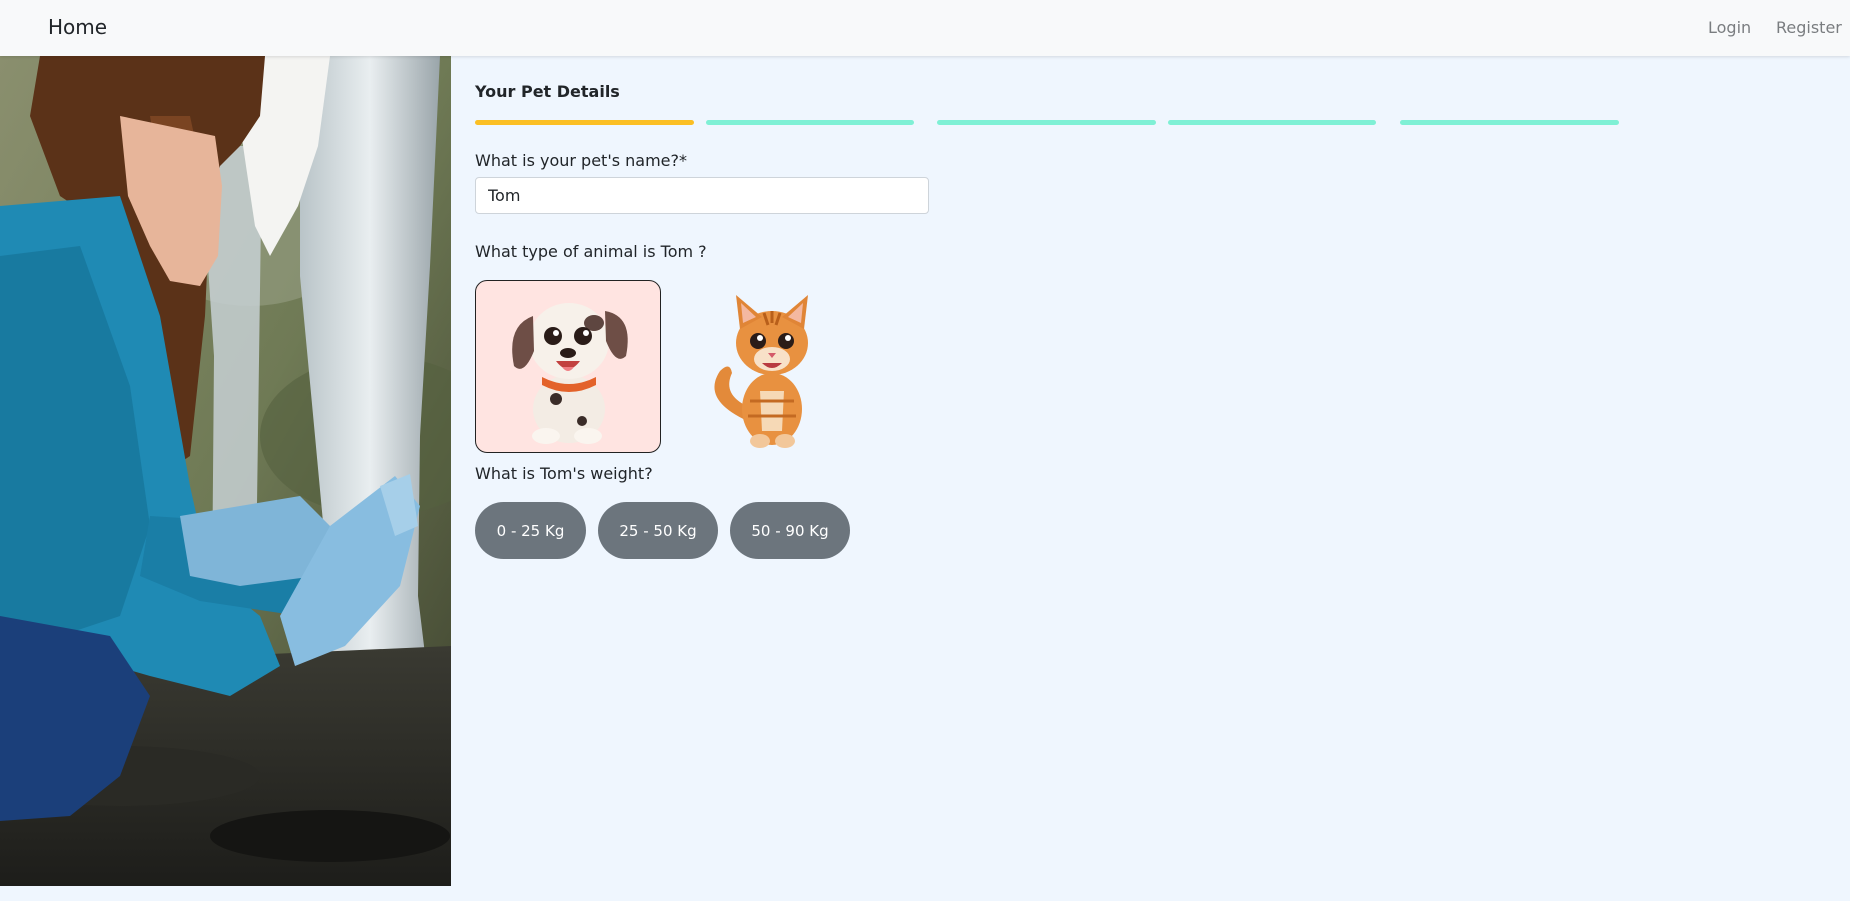 Image resolution: width=1850 pixels, height=901 pixels. I want to click on weight-option-50-90: 50 - 90 Kg, so click(790, 530).